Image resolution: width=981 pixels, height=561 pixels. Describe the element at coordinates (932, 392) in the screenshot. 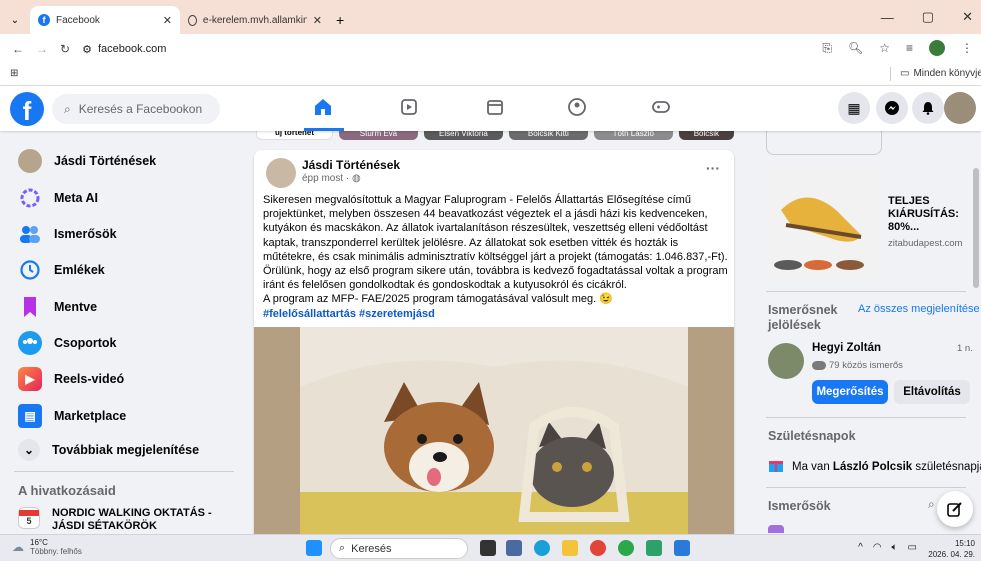

I see `remove-request-button: Eltávolítás` at that location.